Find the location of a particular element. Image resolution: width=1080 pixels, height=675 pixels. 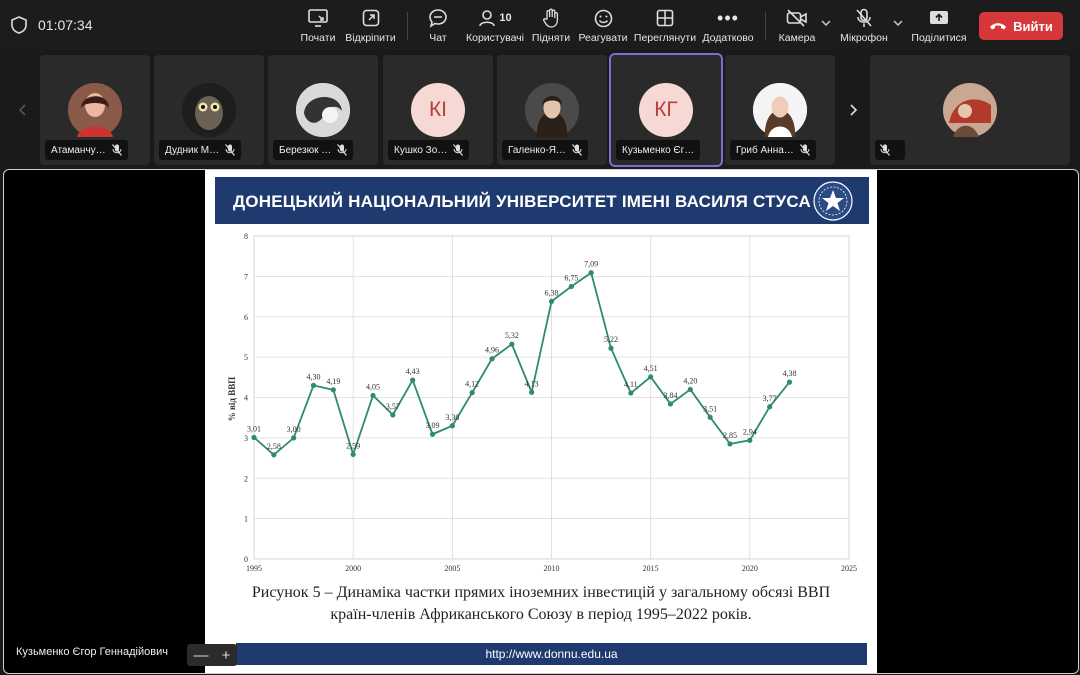

raise-hand-button: Підняти is located at coordinates (551, 26).